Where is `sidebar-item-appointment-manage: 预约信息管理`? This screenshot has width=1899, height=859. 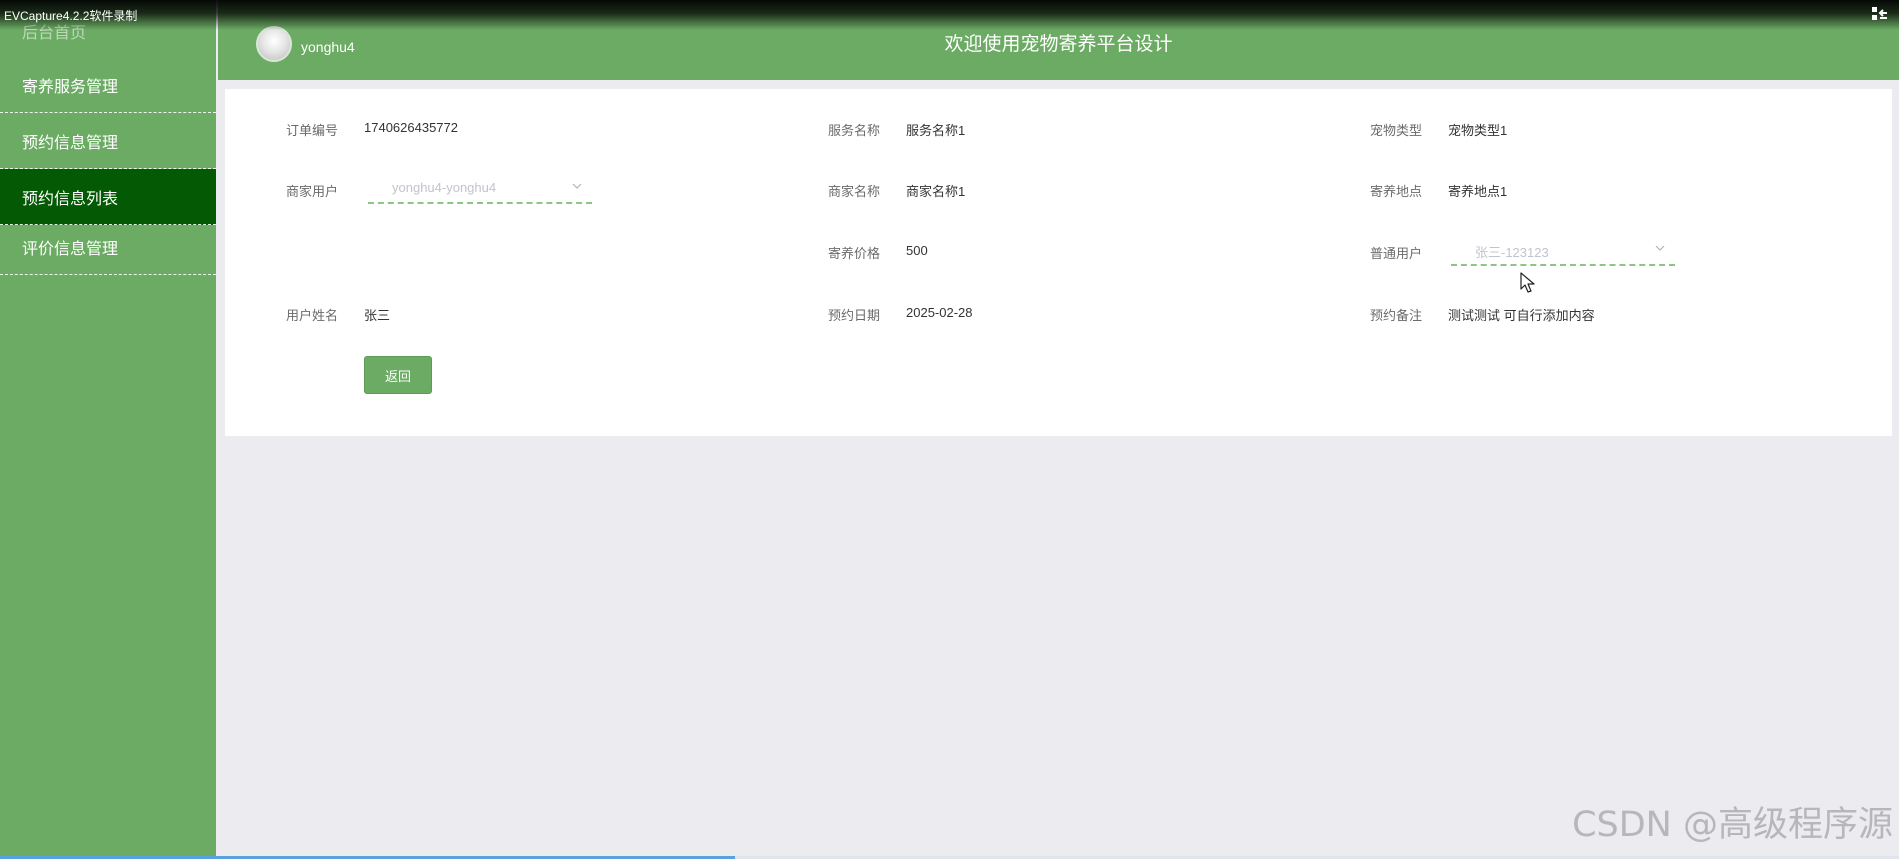 sidebar-item-appointment-manage: 预约信息管理 is located at coordinates (108, 141).